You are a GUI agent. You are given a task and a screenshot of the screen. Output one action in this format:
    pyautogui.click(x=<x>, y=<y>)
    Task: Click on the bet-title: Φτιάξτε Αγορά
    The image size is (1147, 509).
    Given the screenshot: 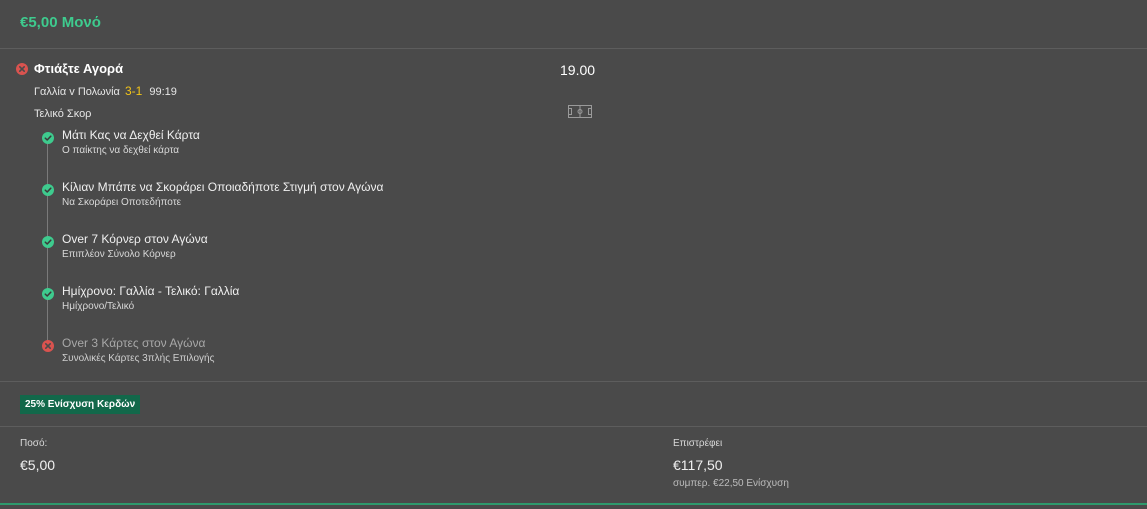 What is the action you would take?
    pyautogui.click(x=79, y=68)
    